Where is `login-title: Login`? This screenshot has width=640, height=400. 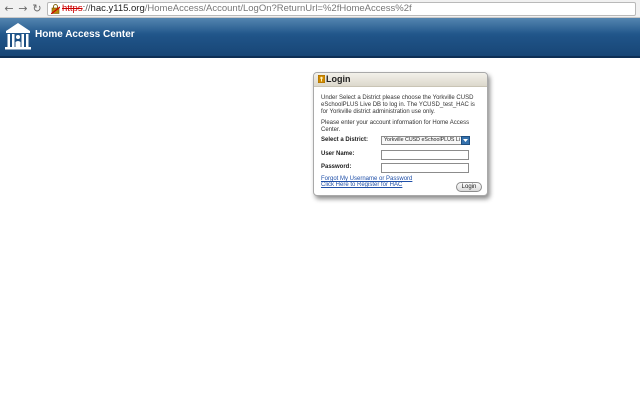
login-title: Login is located at coordinates (338, 79).